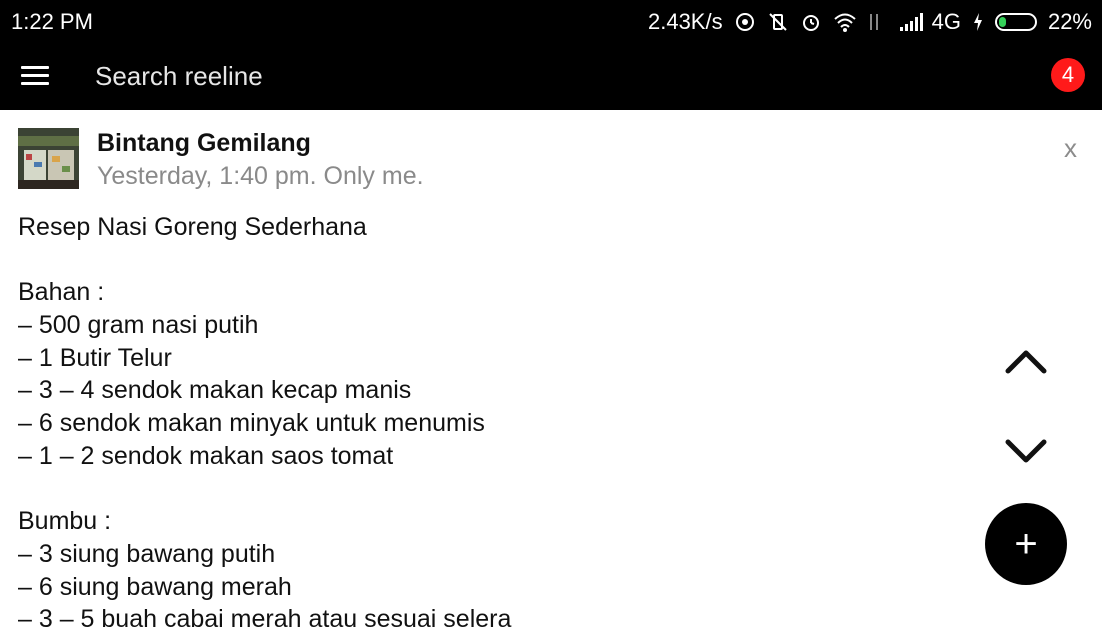 The image size is (1102, 636). Describe the element at coordinates (877, 22) in the screenshot. I see `data-arrows-icon` at that location.